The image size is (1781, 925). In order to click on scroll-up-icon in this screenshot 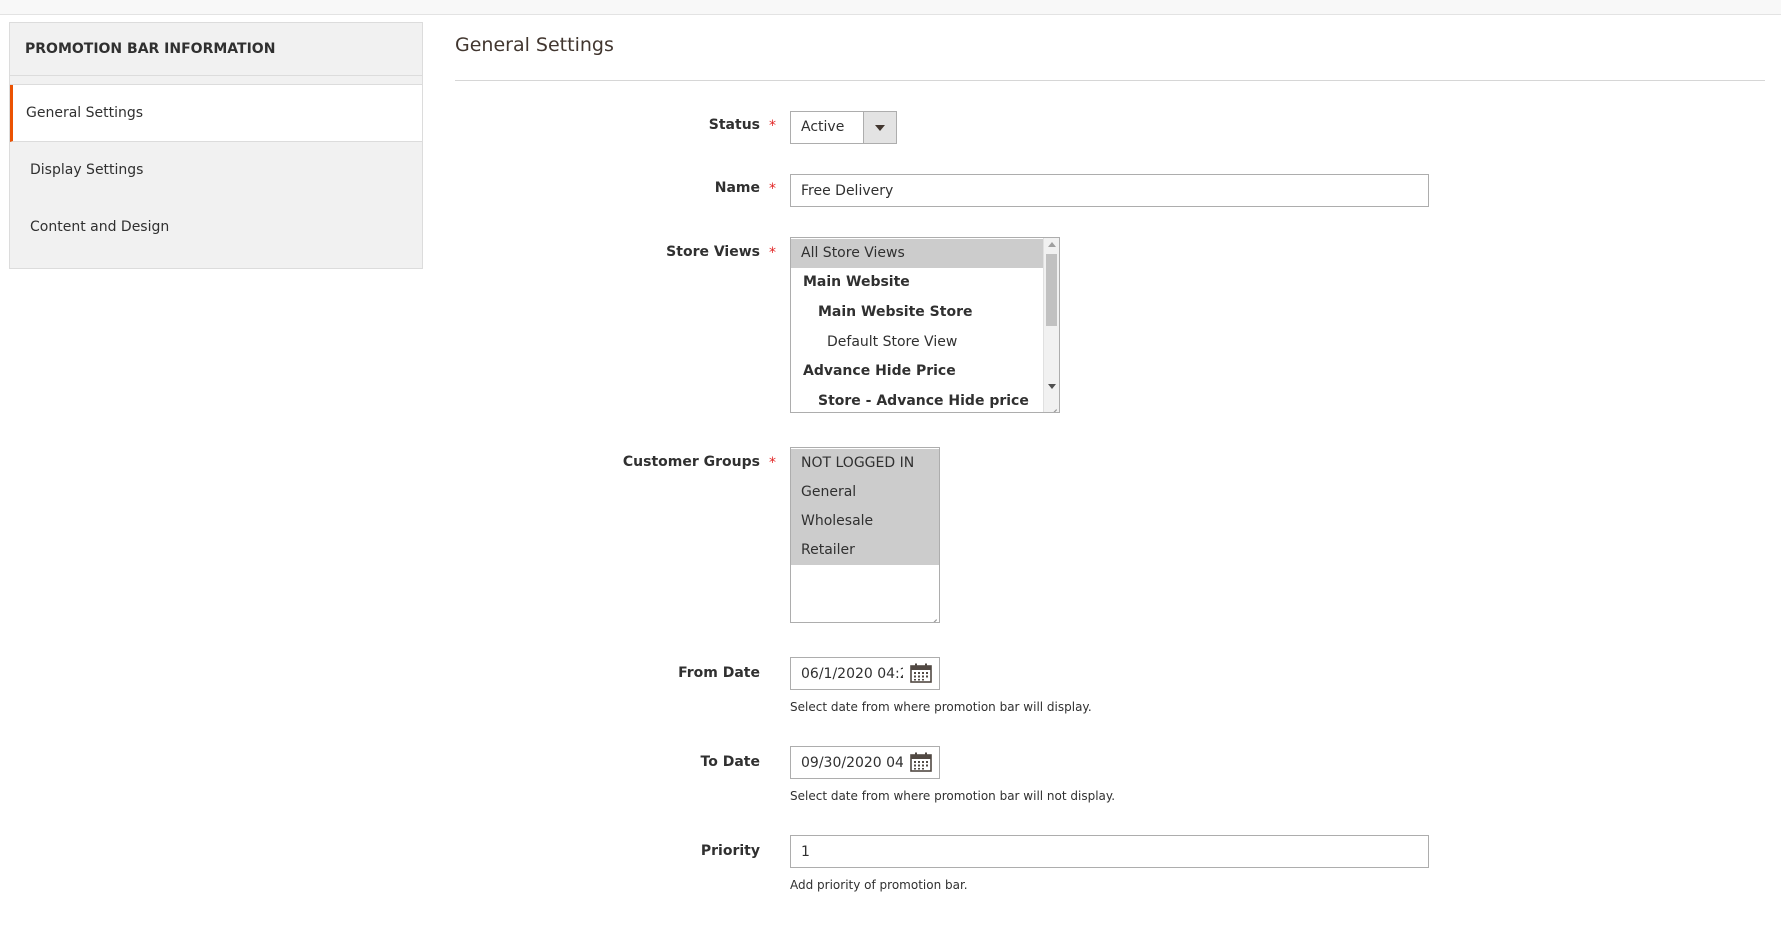, I will do `click(1051, 245)`.